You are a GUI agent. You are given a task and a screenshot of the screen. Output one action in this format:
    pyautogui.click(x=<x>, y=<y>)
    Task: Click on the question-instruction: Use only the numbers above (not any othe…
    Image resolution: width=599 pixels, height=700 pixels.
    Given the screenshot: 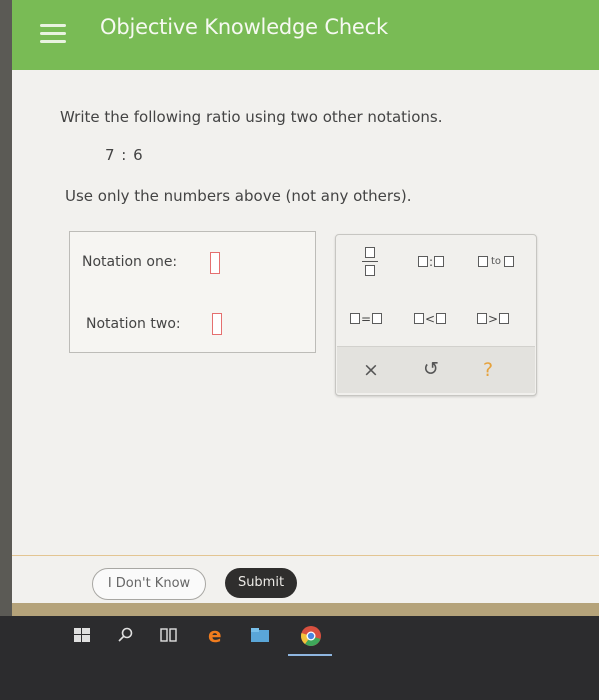 What is the action you would take?
    pyautogui.click(x=238, y=196)
    